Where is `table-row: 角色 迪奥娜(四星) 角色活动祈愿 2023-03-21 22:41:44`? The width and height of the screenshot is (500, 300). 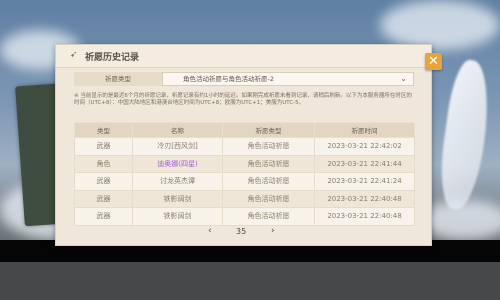 table-row: 角色 迪奥娜(四星) 角色活动祈愿 2023-03-21 22:41:44 is located at coordinates (244, 163).